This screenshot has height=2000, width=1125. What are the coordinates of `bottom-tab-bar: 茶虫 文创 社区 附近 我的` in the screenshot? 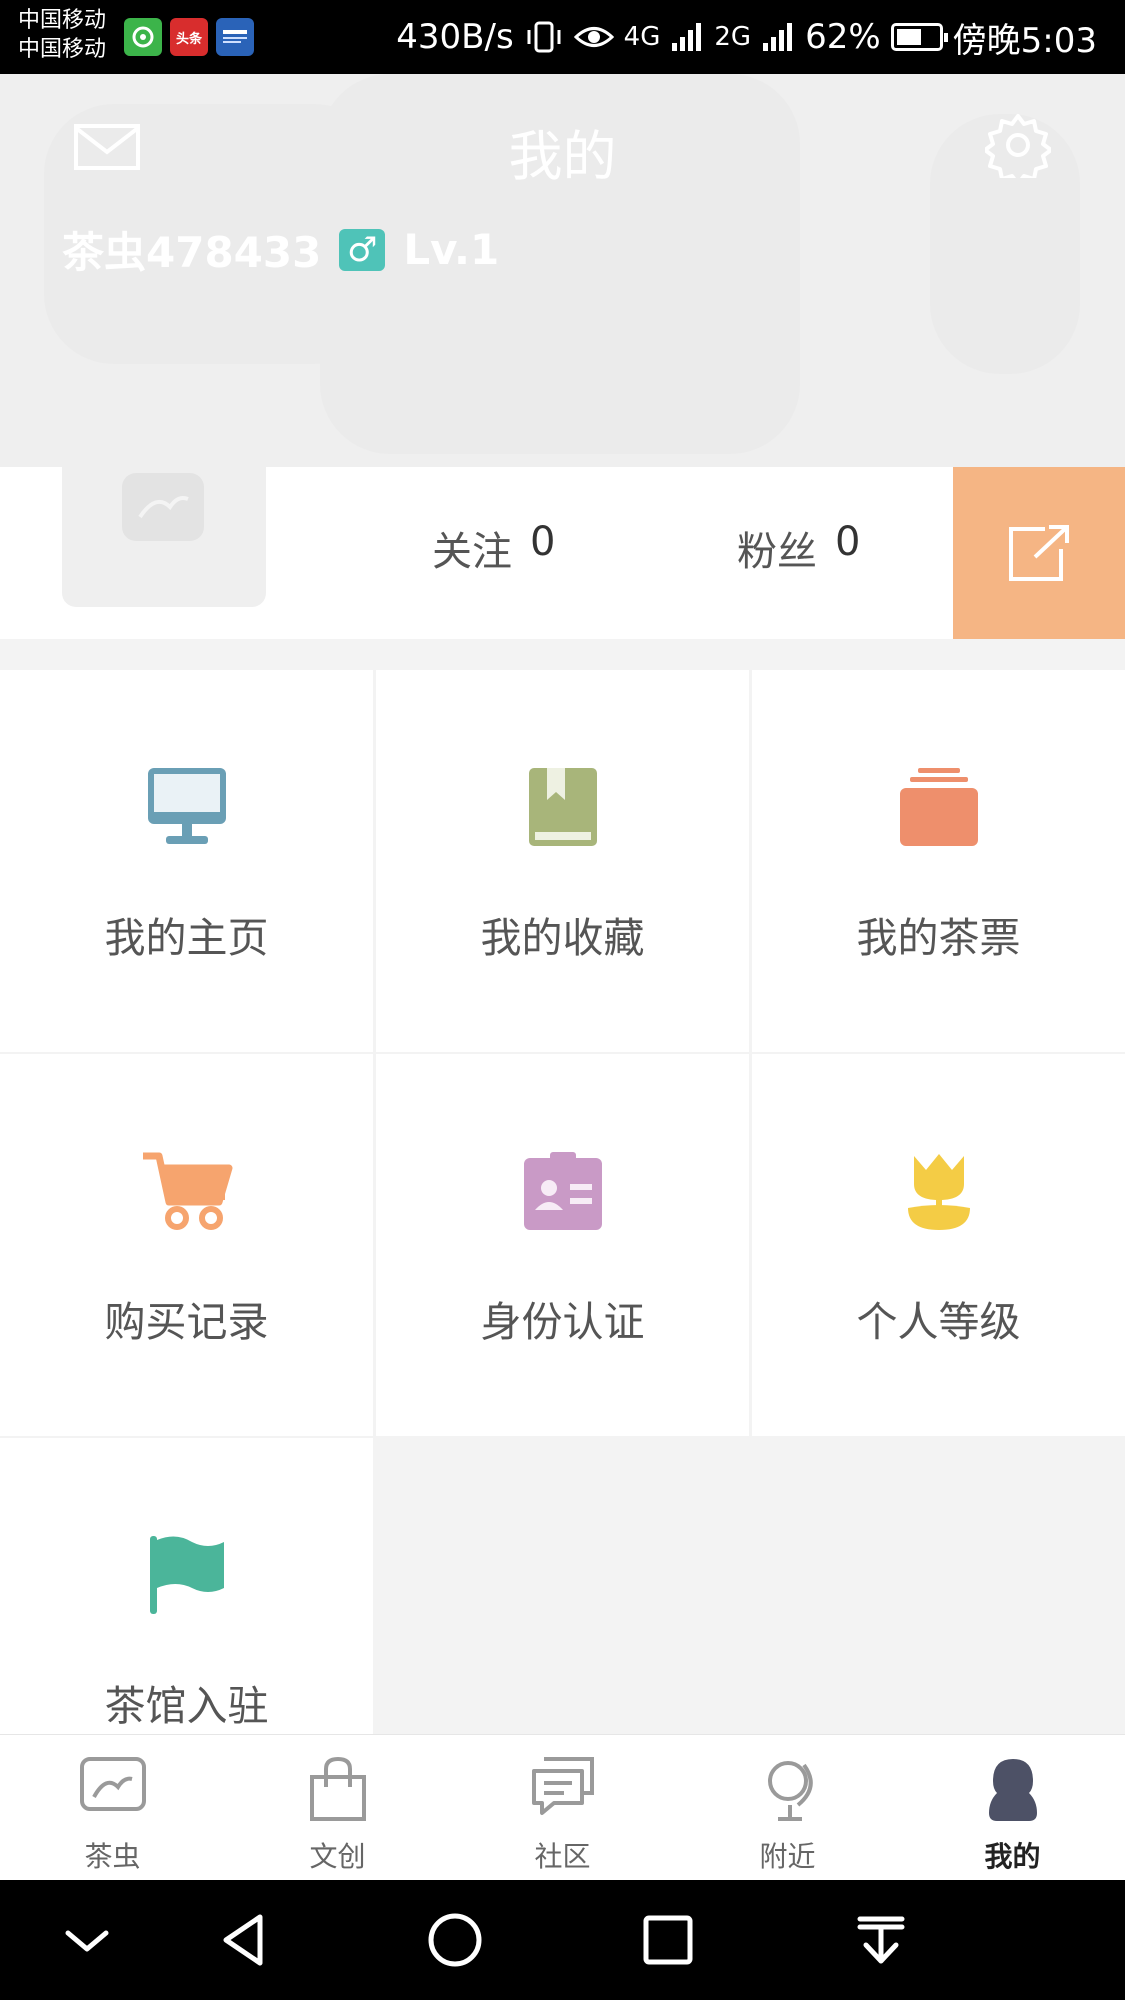 It's located at (562, 1807).